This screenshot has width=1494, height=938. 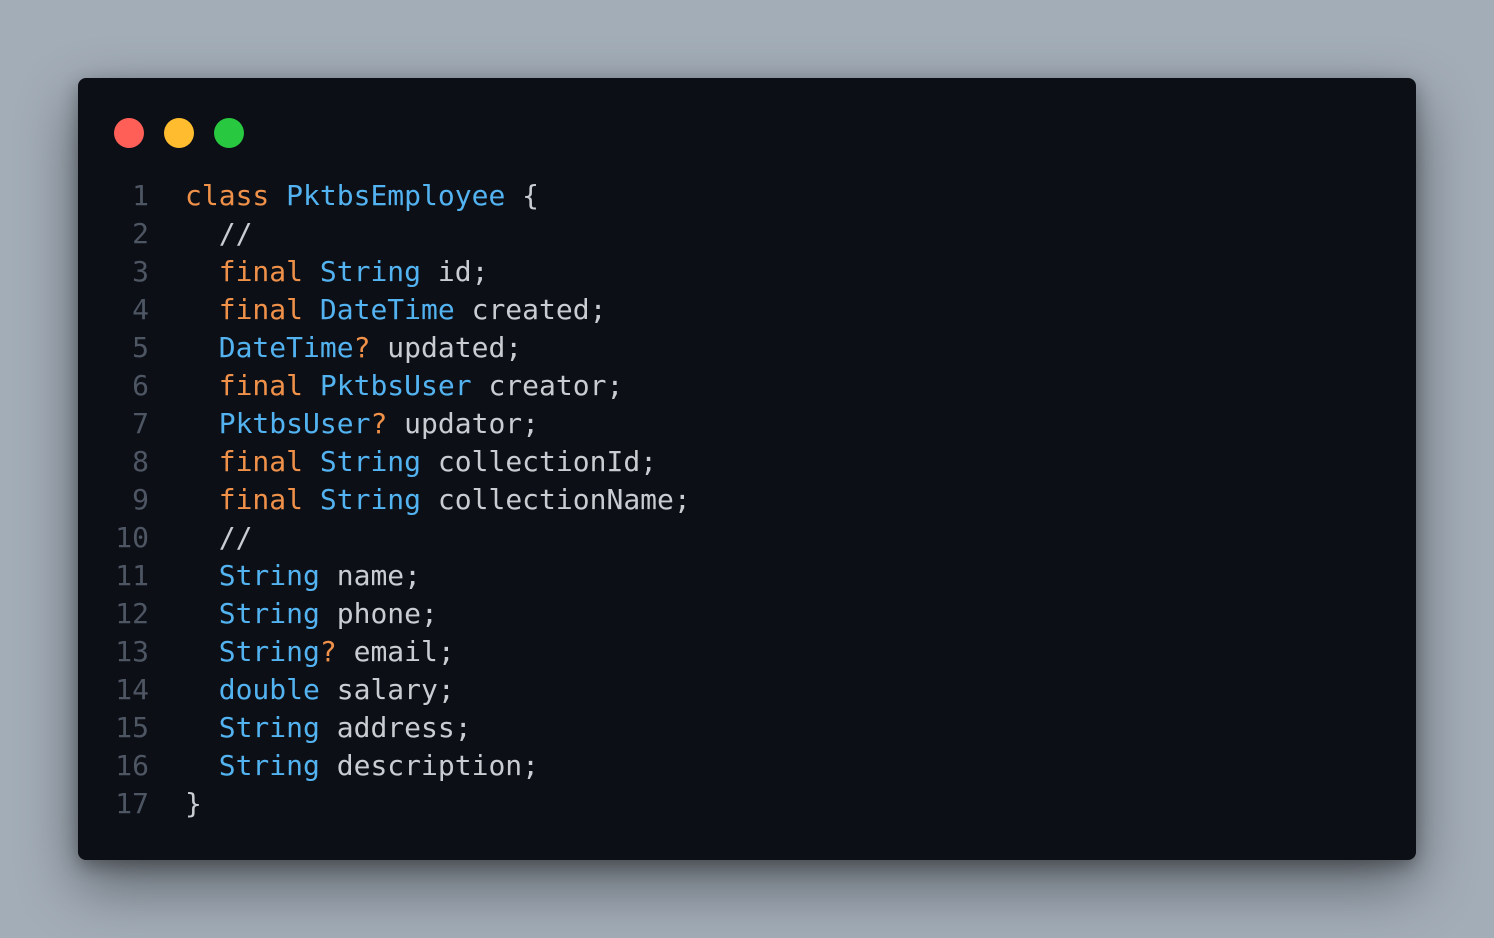 What do you see at coordinates (132, 765) in the screenshot?
I see `line-number: 16` at bounding box center [132, 765].